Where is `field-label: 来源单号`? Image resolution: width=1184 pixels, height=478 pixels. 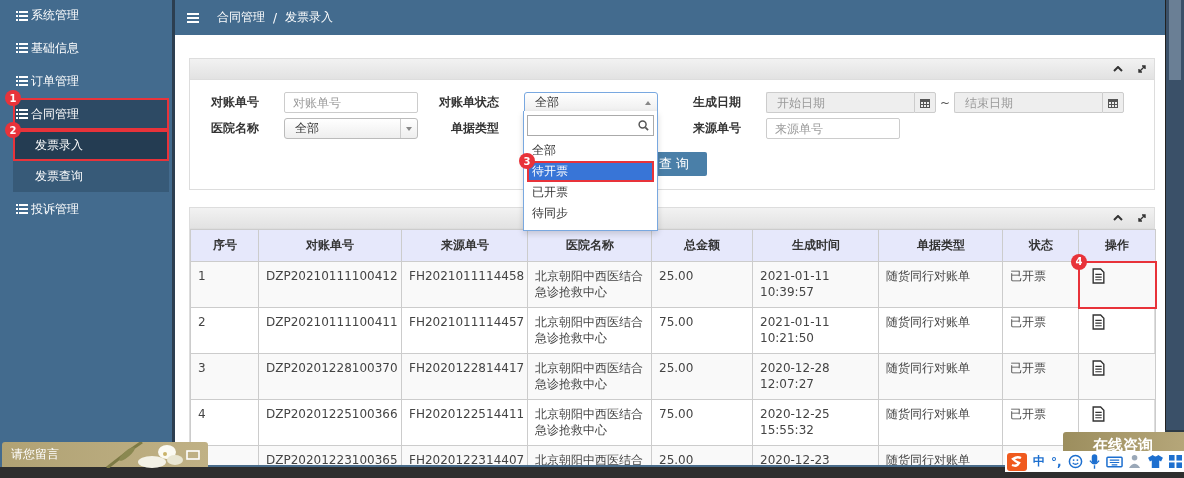 field-label: 来源单号 is located at coordinates (717, 128).